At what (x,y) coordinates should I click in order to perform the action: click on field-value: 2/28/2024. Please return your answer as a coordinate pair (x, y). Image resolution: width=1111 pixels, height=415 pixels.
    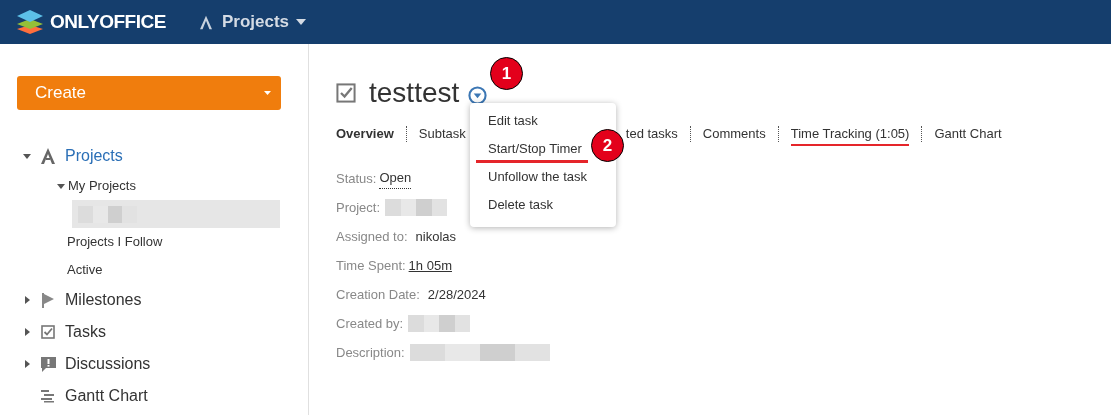
    Looking at the image, I should click on (456, 294).